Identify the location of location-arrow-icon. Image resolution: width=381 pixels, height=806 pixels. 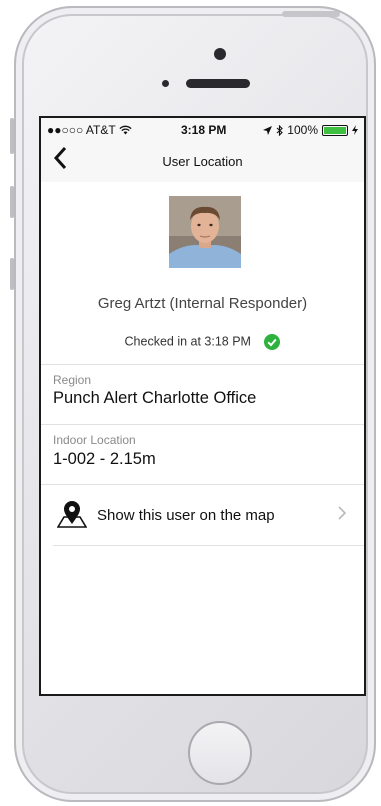
(268, 130).